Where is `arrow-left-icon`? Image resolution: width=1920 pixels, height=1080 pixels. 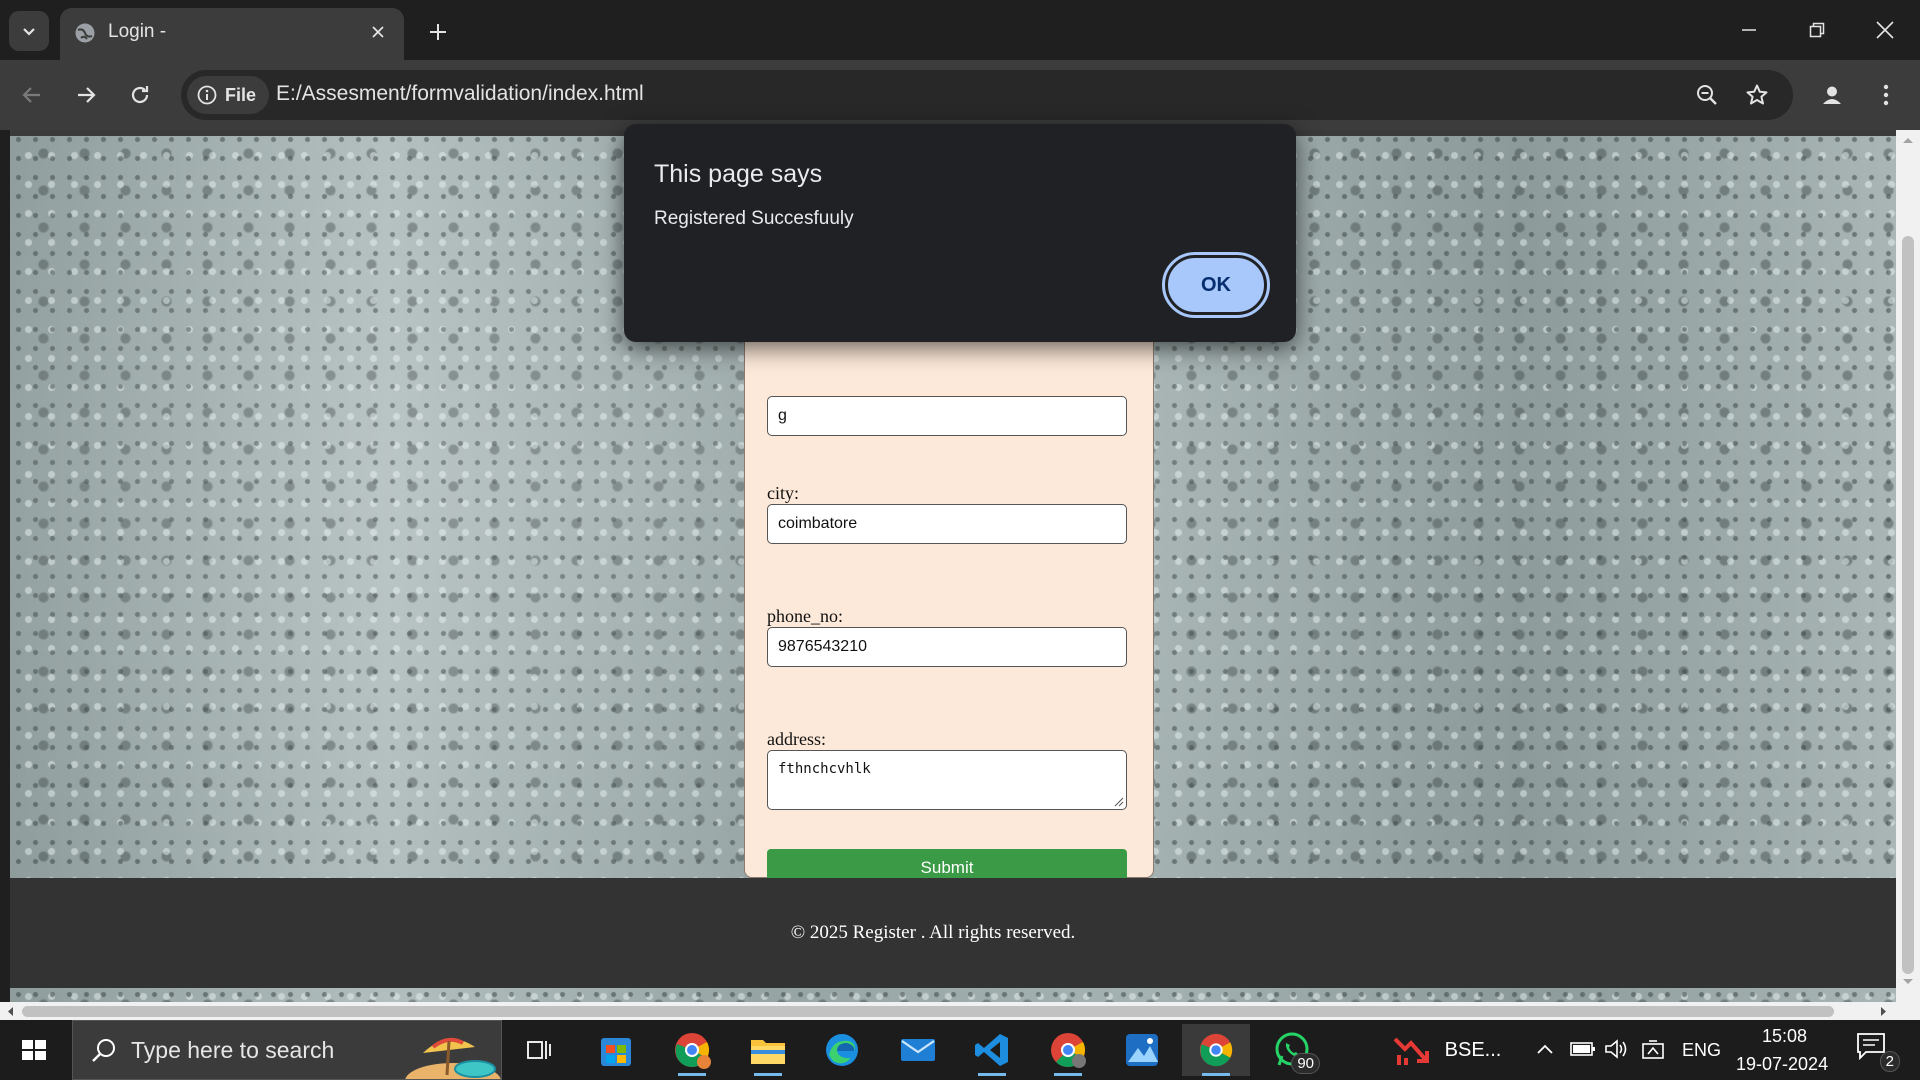
arrow-left-icon is located at coordinates (31, 95).